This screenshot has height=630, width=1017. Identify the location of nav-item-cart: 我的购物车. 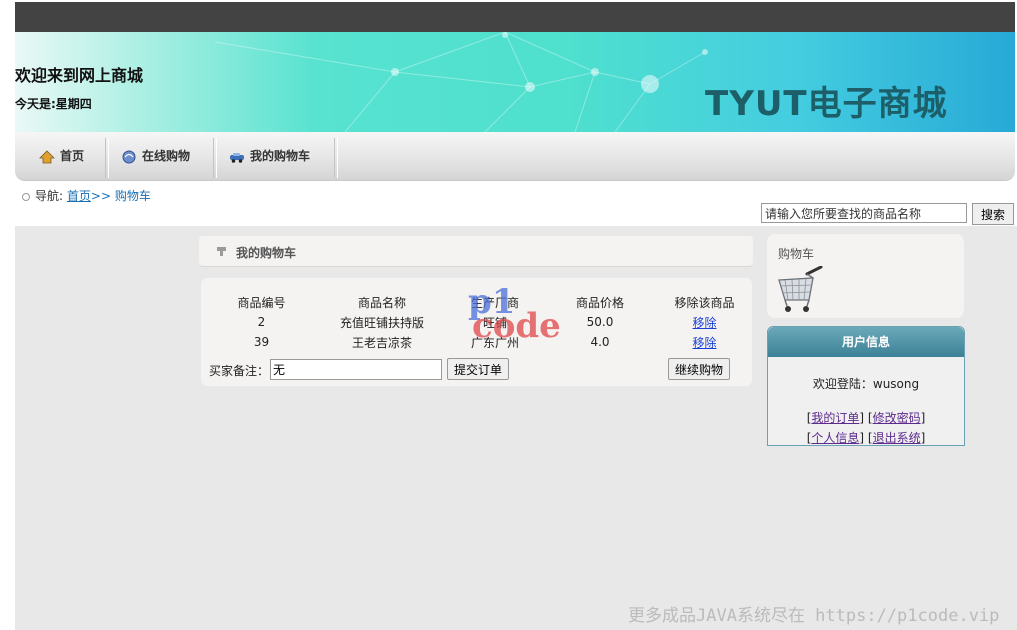
(269, 156).